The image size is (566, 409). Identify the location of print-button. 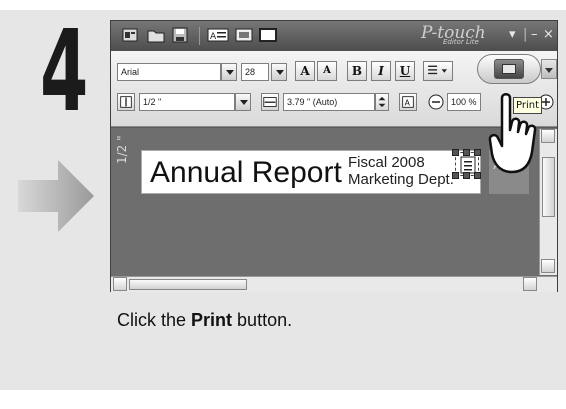
(509, 69).